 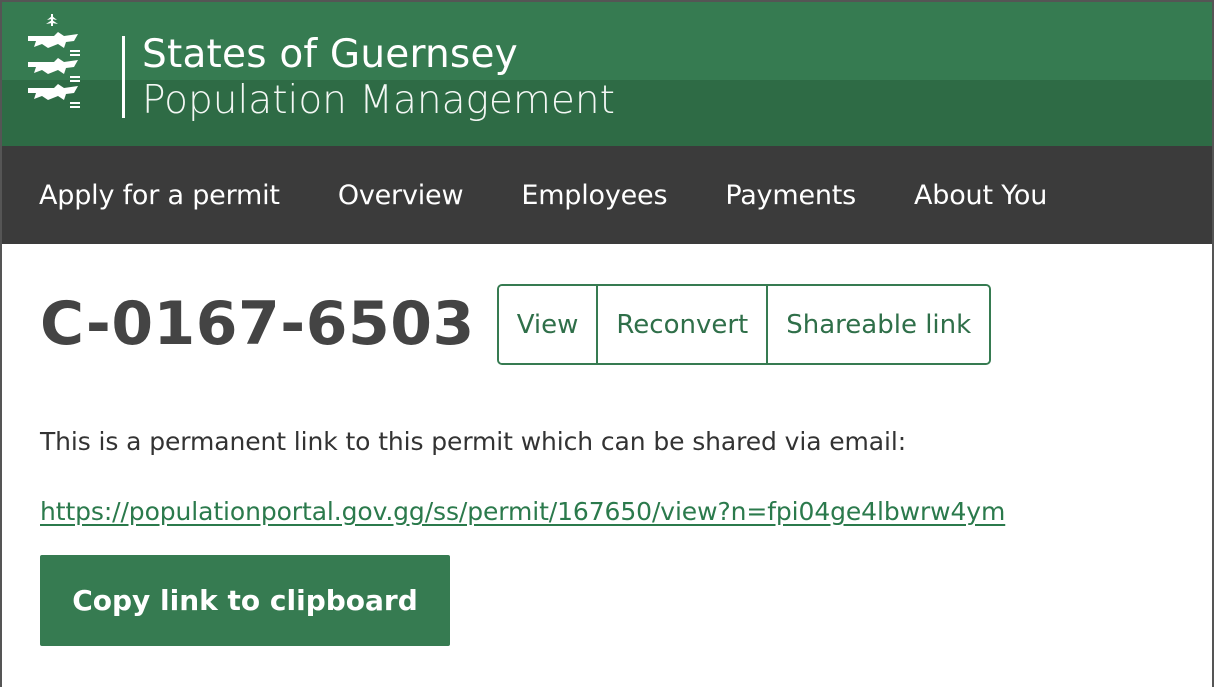 What do you see at coordinates (123, 77) in the screenshot?
I see `header-divider` at bounding box center [123, 77].